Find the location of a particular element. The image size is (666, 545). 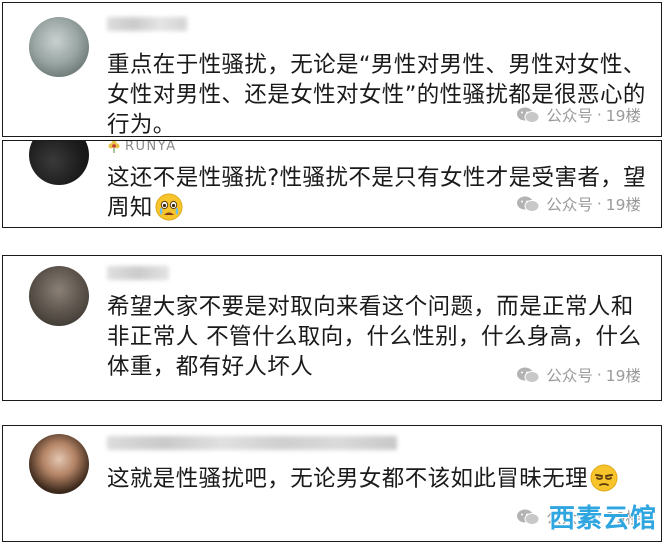

username-row: RUNYA is located at coordinates (142, 147).